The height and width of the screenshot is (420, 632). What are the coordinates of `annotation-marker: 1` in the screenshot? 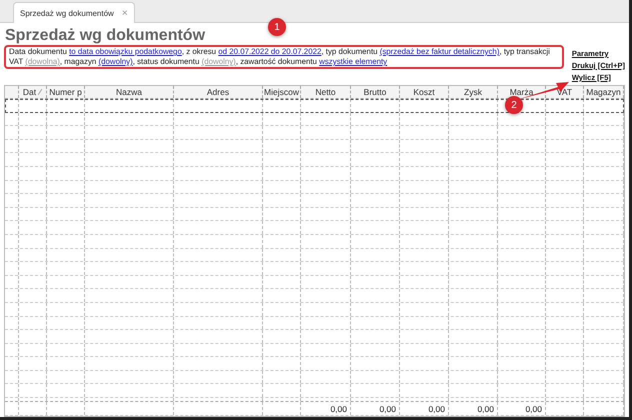 It's located at (277, 27).